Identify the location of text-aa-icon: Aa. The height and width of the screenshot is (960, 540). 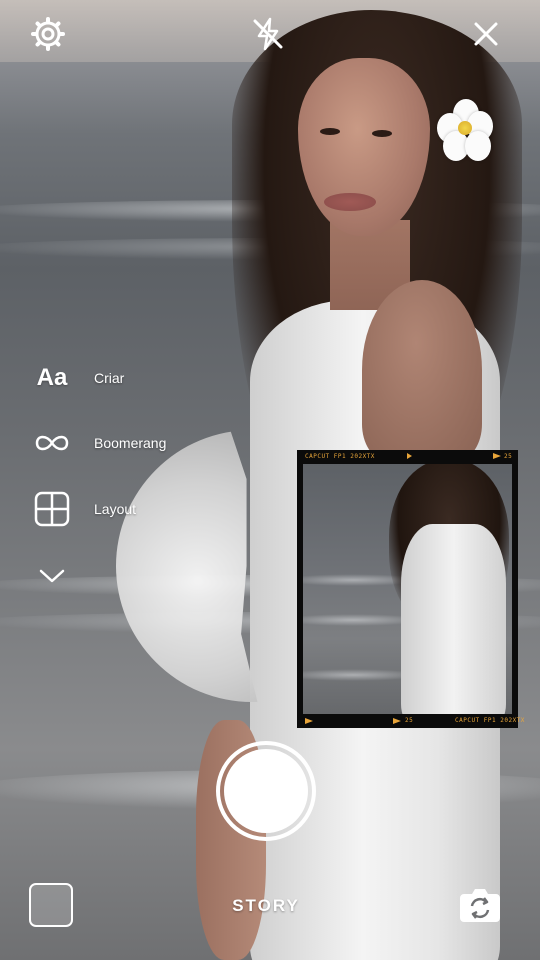
(52, 377).